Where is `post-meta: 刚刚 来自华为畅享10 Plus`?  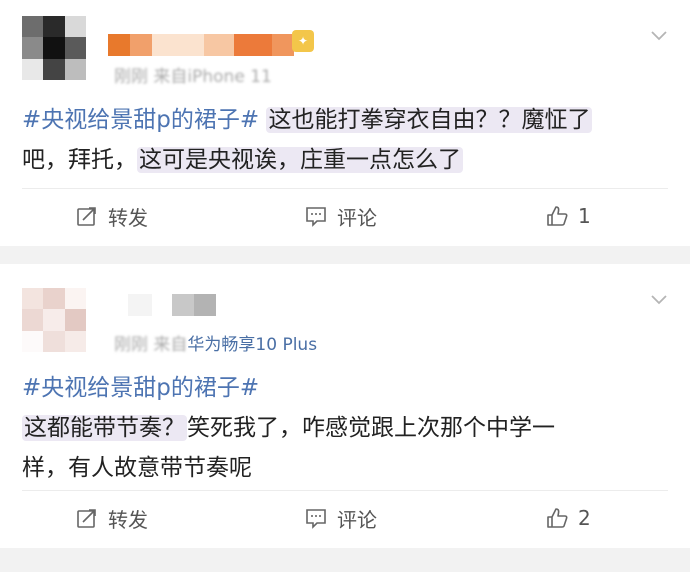
post-meta: 刚刚 来自华为畅享10 Plus is located at coordinates (215, 342).